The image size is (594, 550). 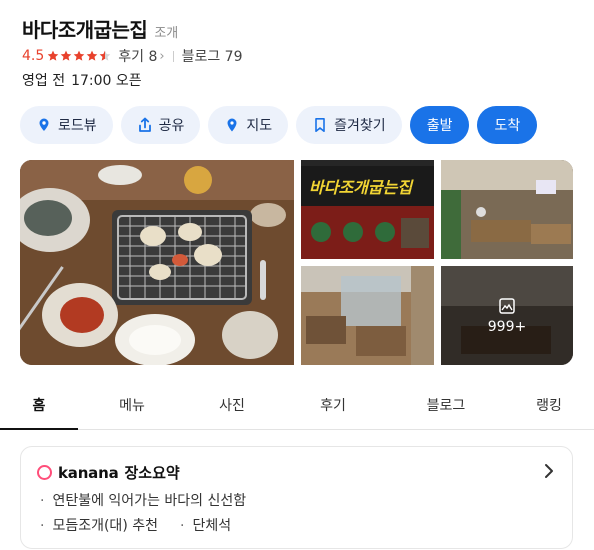 I want to click on depart-label: 출발, so click(x=439, y=126).